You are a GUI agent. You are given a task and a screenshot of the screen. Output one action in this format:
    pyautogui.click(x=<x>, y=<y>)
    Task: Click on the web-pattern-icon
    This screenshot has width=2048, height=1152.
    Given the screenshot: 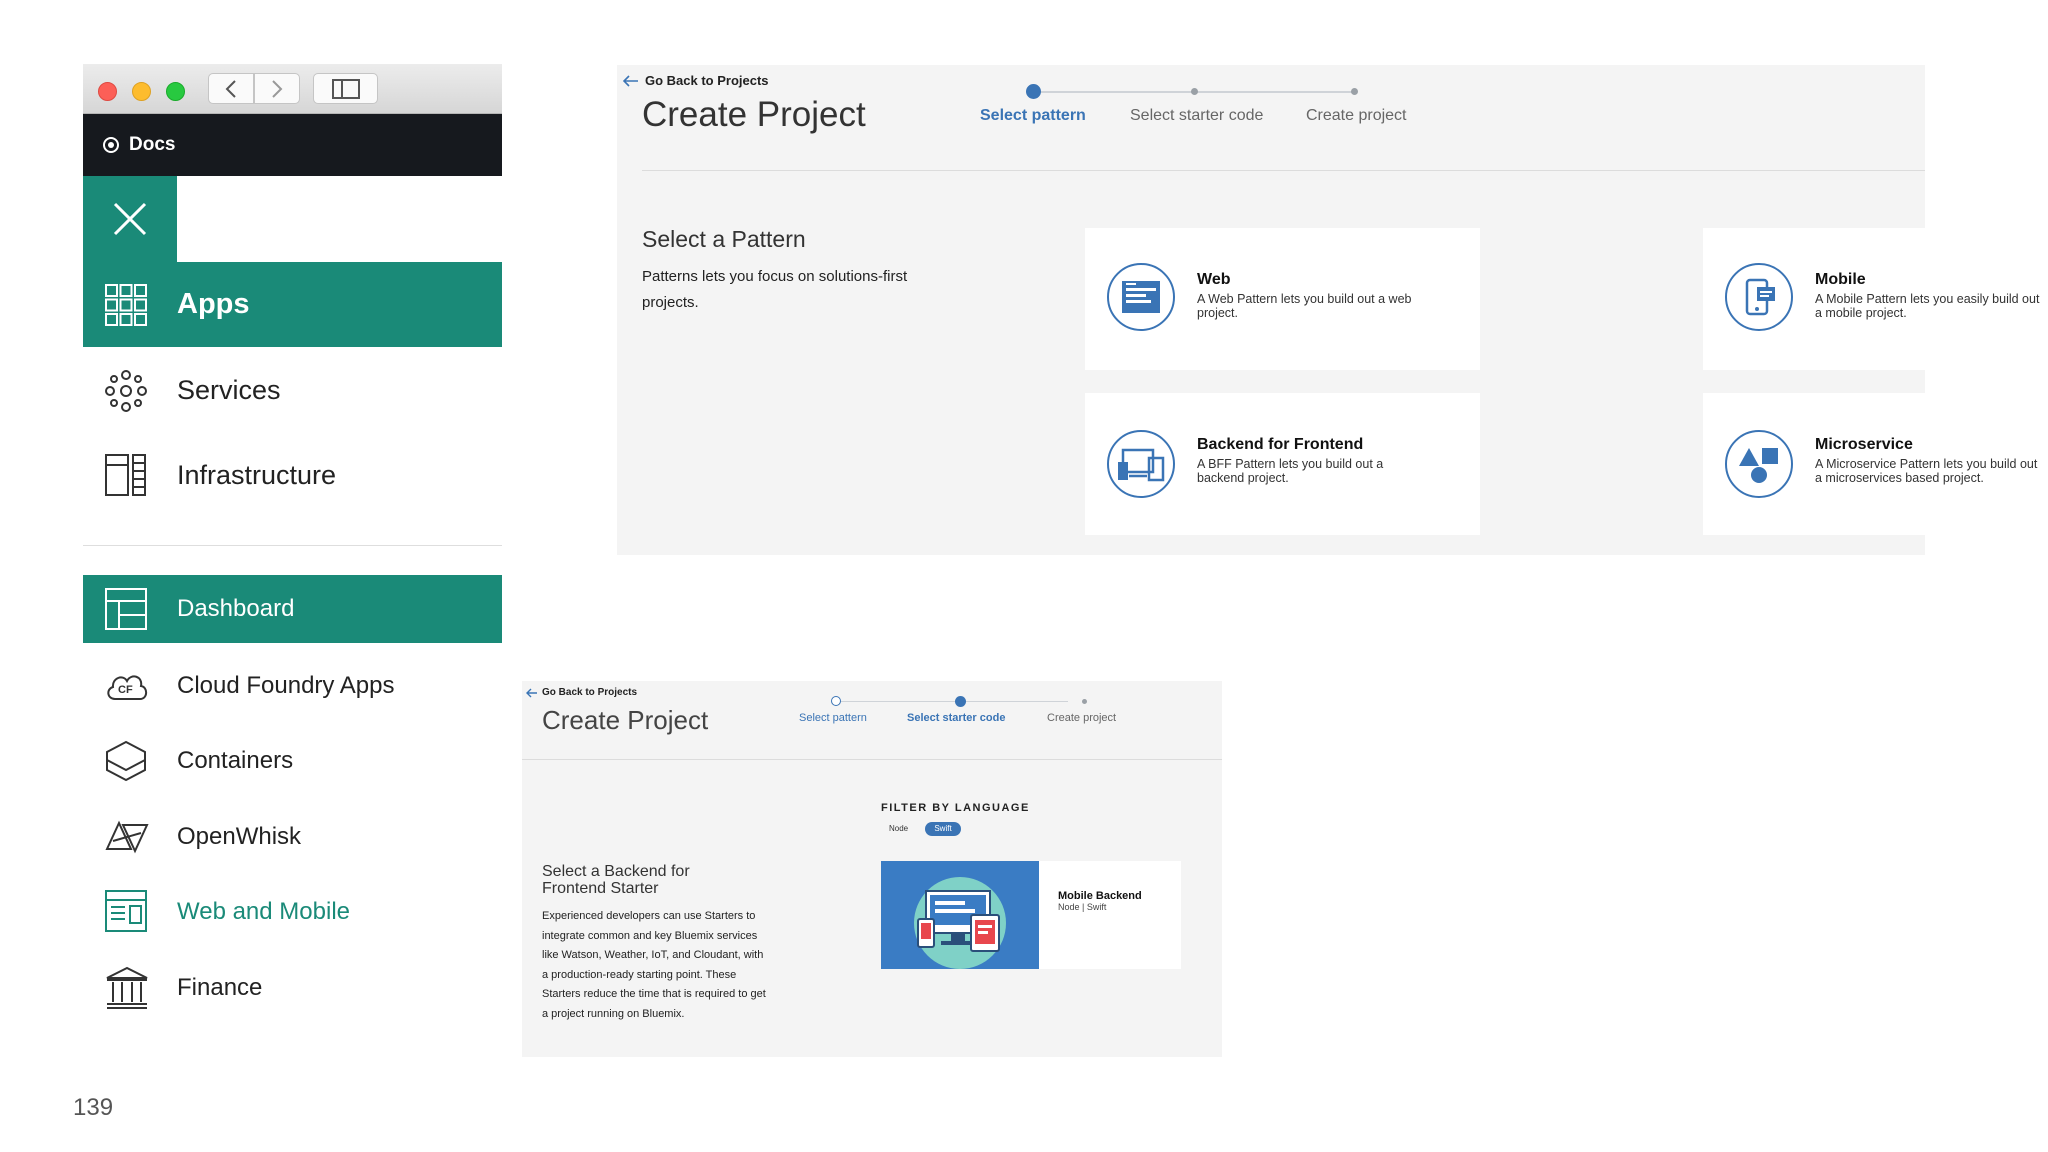 What is the action you would take?
    pyautogui.click(x=1141, y=297)
    